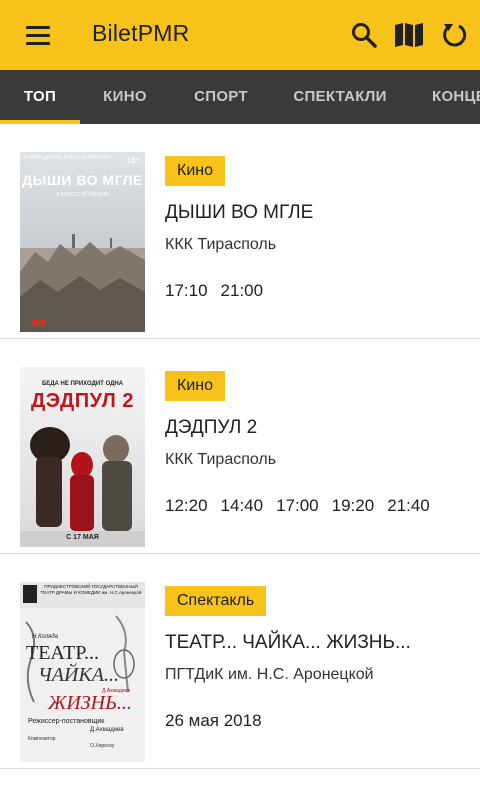 Image resolution: width=480 pixels, height=800 pixels. What do you see at coordinates (211, 427) in the screenshot?
I see `event-title: ДЭДПУЛ 2` at bounding box center [211, 427].